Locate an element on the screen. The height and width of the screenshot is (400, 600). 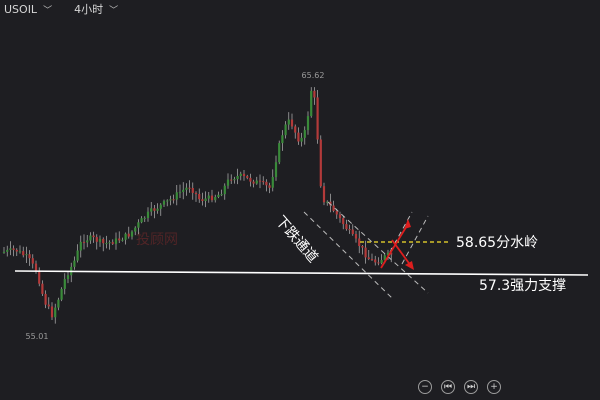
breakout-guide-line is located at coordinates (415, 240).